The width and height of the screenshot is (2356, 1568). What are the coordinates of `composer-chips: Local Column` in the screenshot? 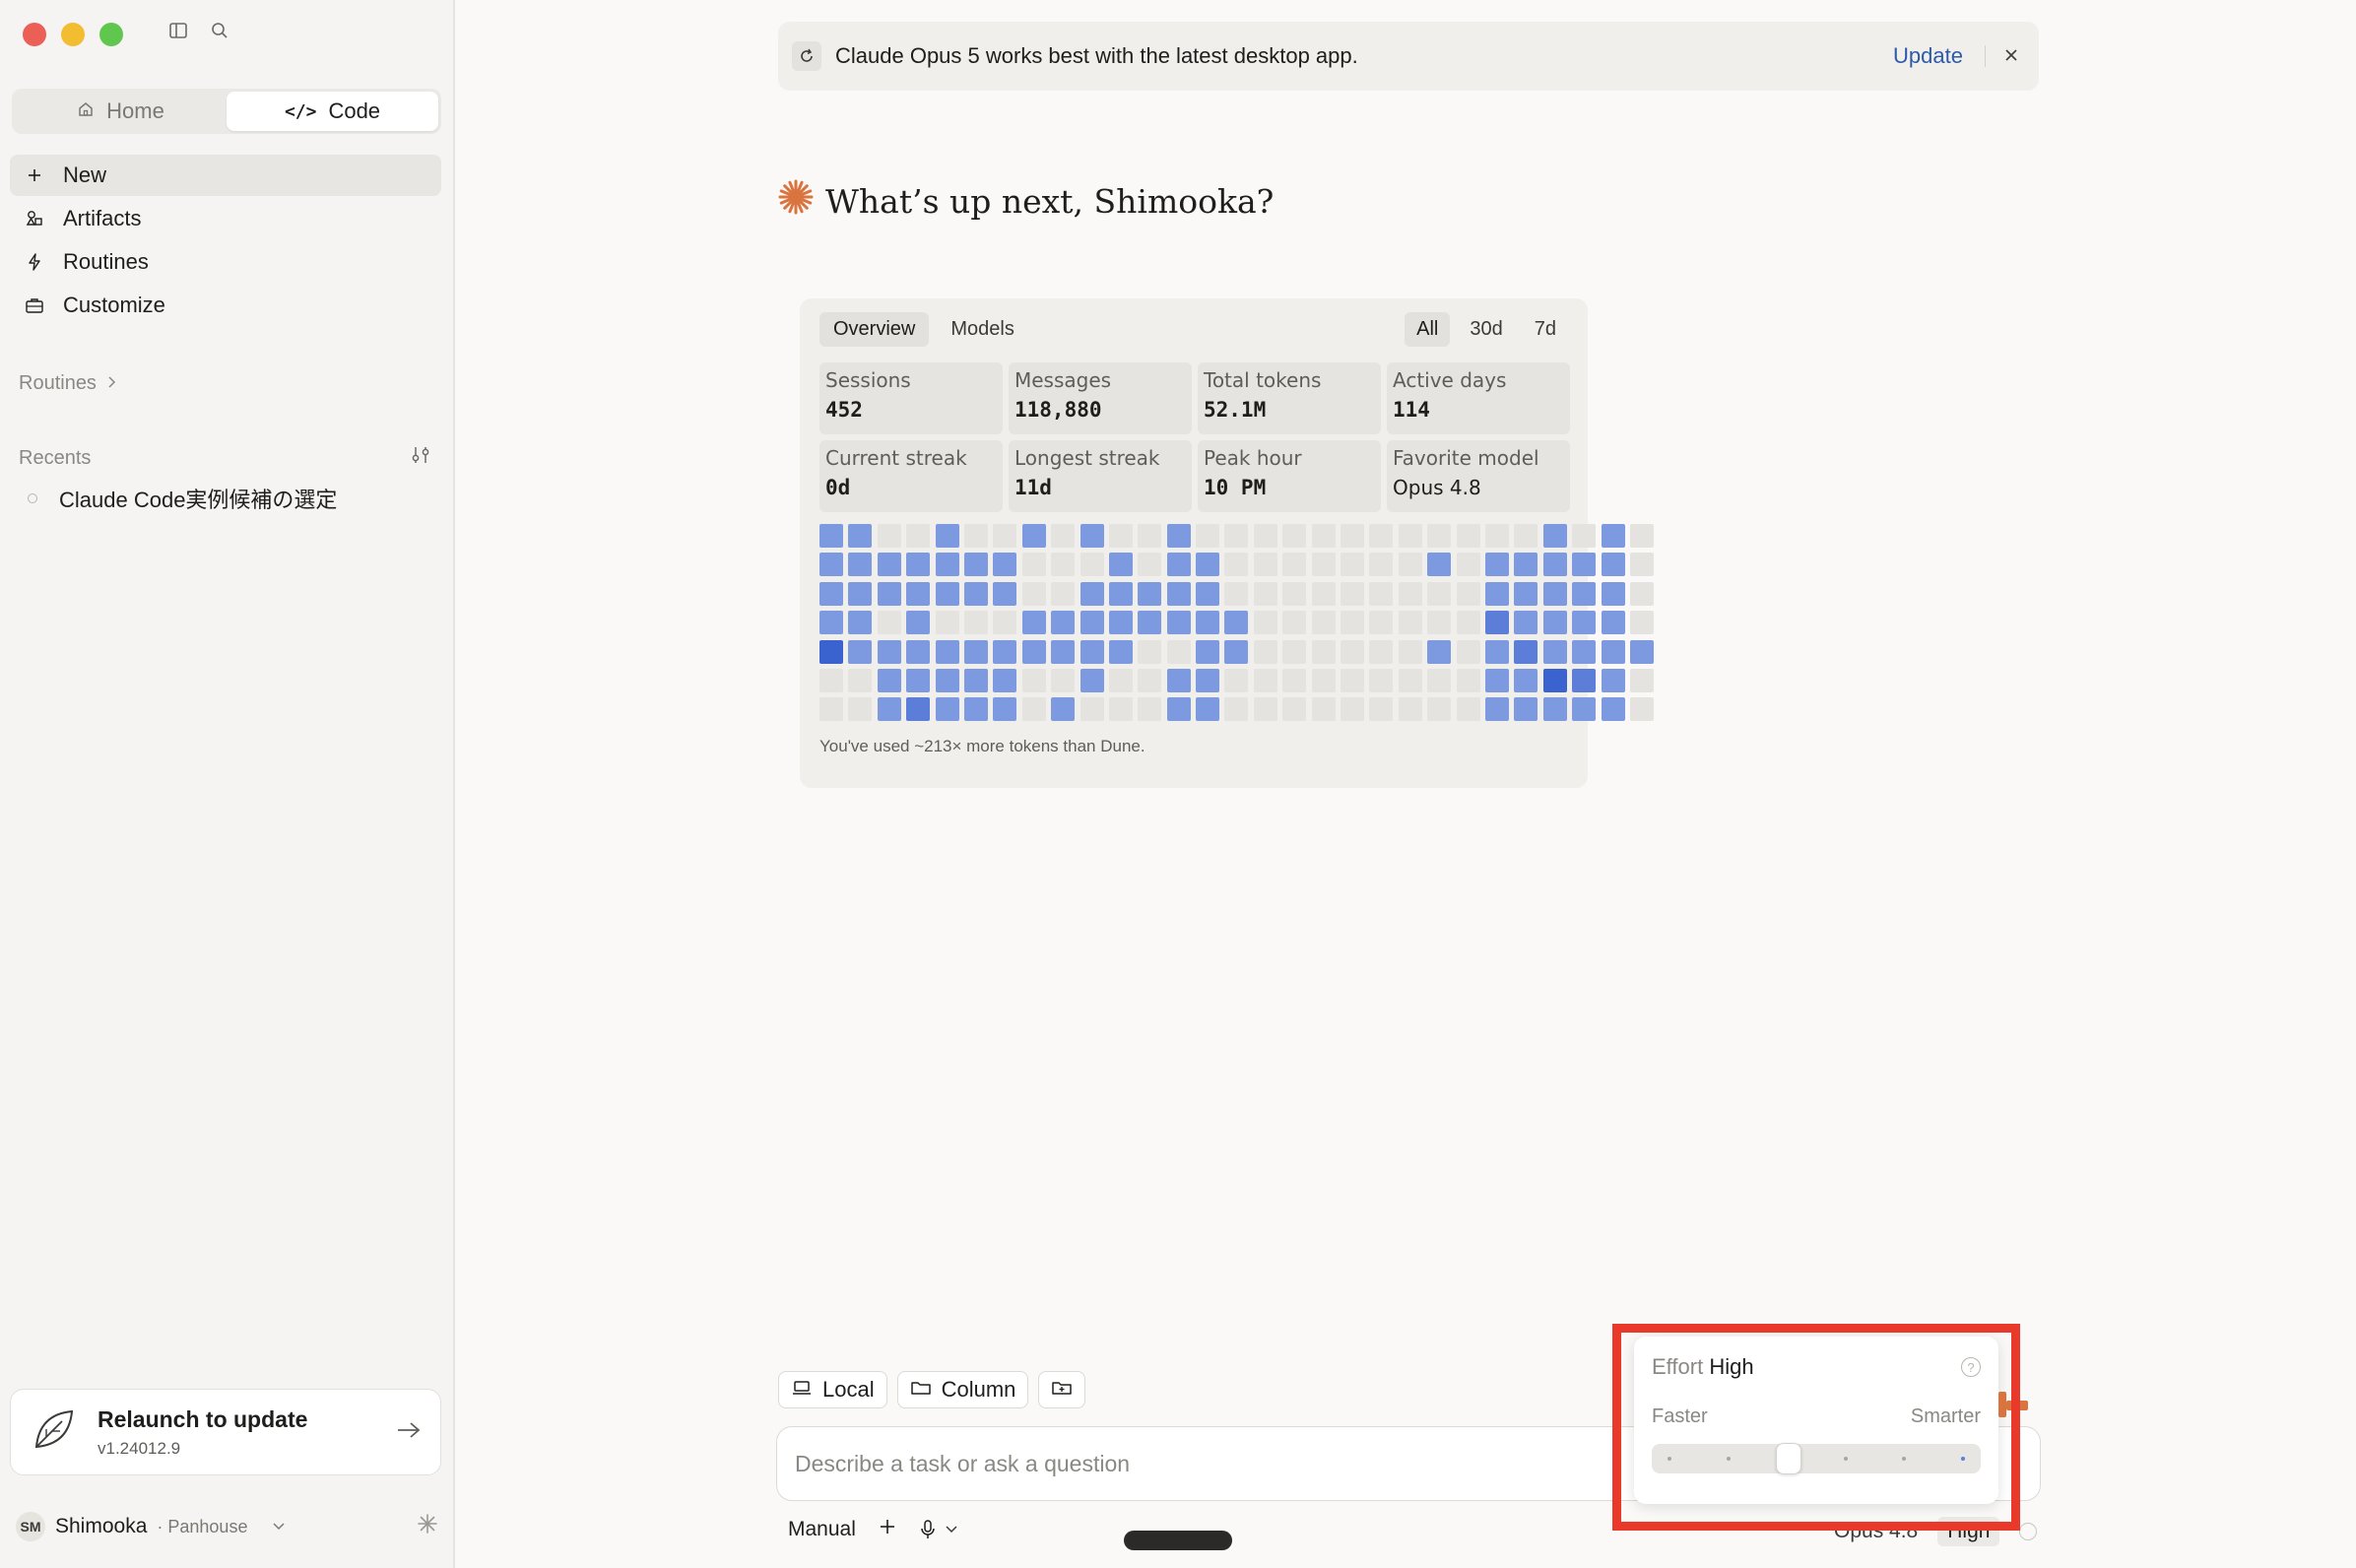 It's located at (932, 1390).